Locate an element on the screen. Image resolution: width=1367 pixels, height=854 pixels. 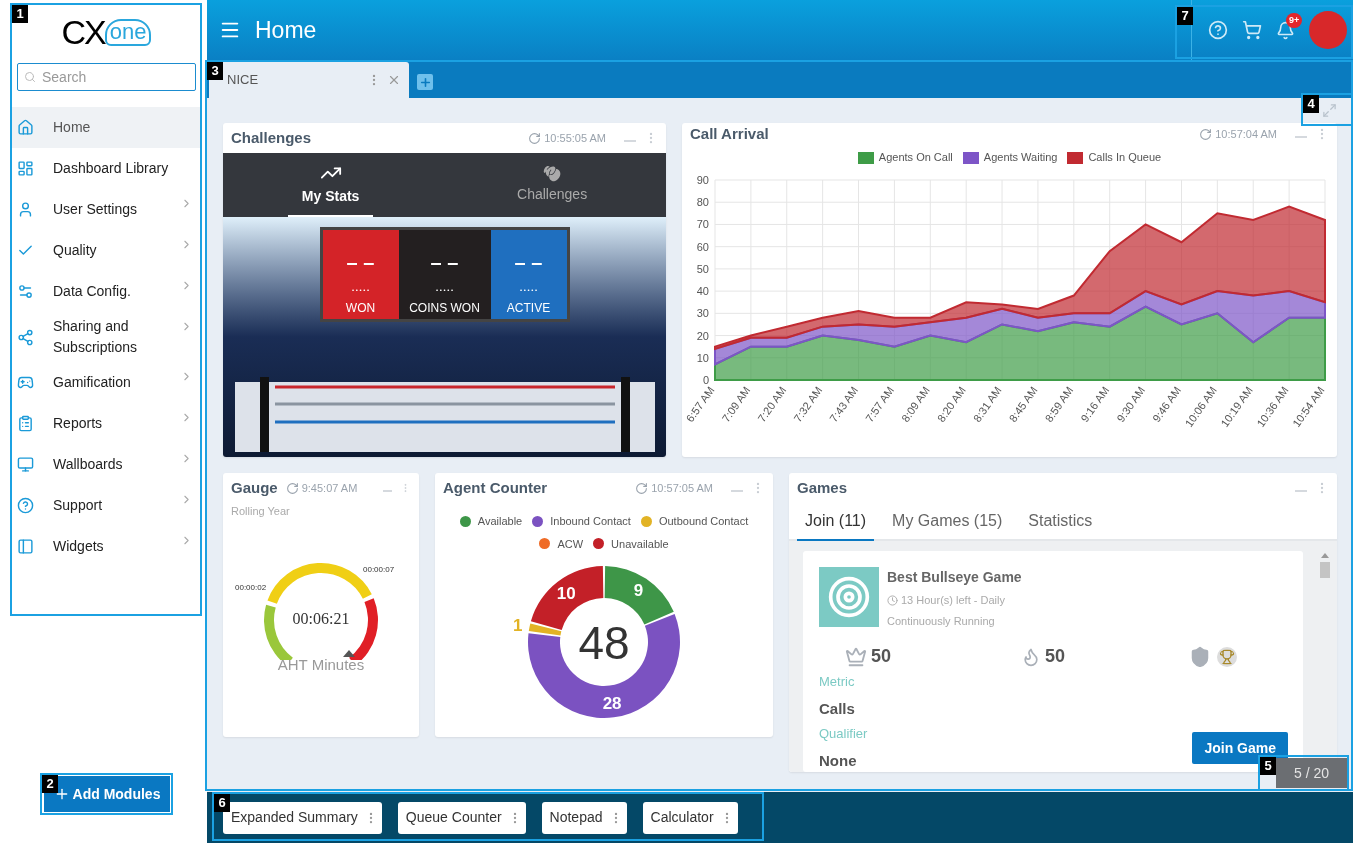
module-chip: Notepad is located at coordinates (584, 817).